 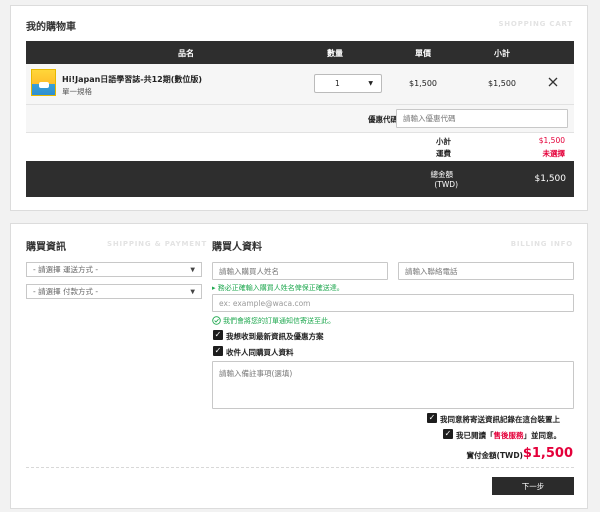 What do you see at coordinates (383, 119) in the screenshot?
I see `coupon-label: 優惠代碼` at bounding box center [383, 119].